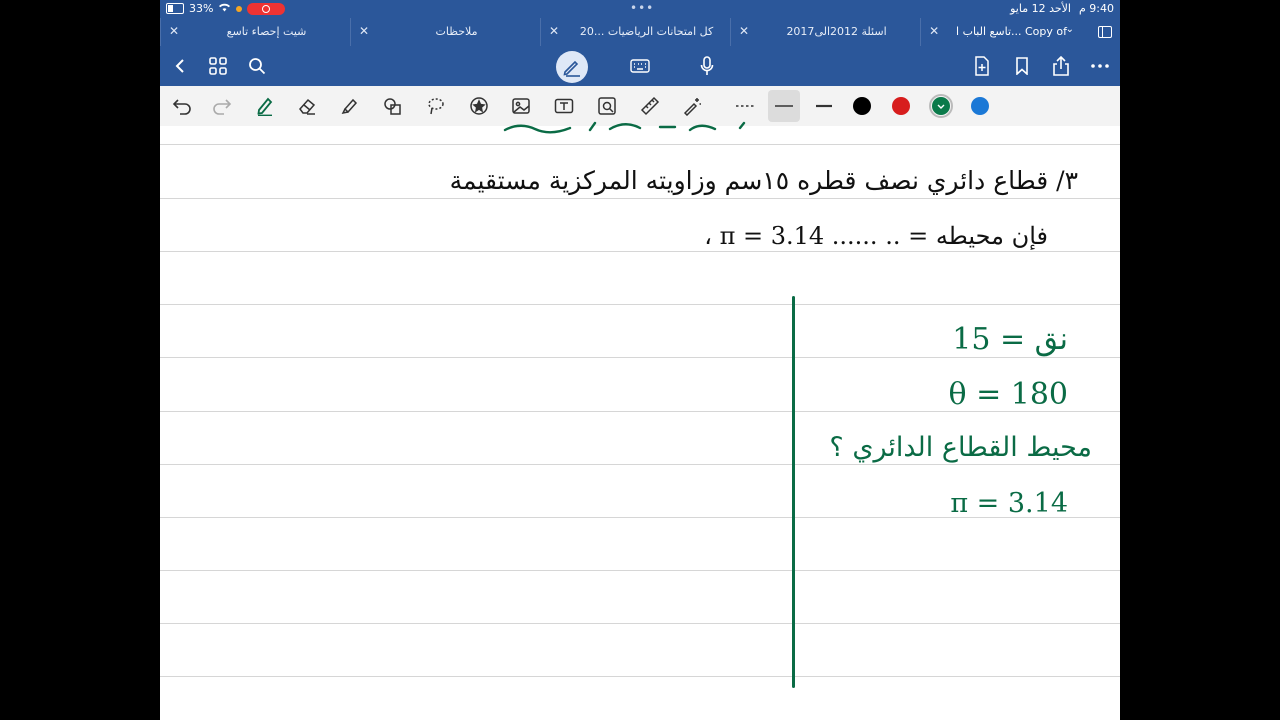 Image resolution: width=1280 pixels, height=720 pixels. I want to click on screen-record-icon, so click(266, 8).